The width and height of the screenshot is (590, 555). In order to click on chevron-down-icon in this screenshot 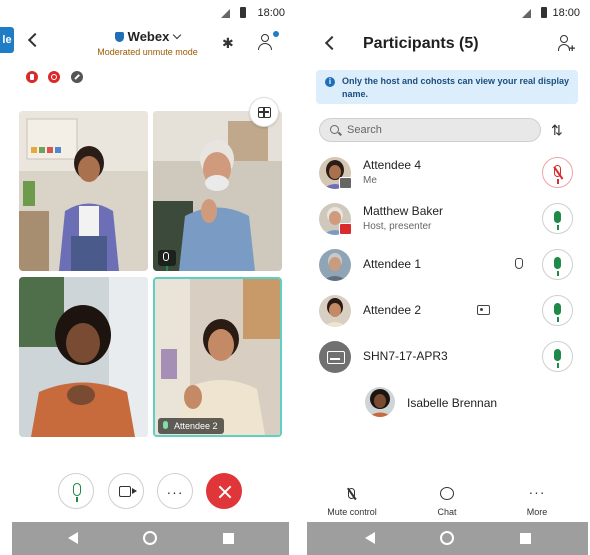, I will do `click(177, 35)`.